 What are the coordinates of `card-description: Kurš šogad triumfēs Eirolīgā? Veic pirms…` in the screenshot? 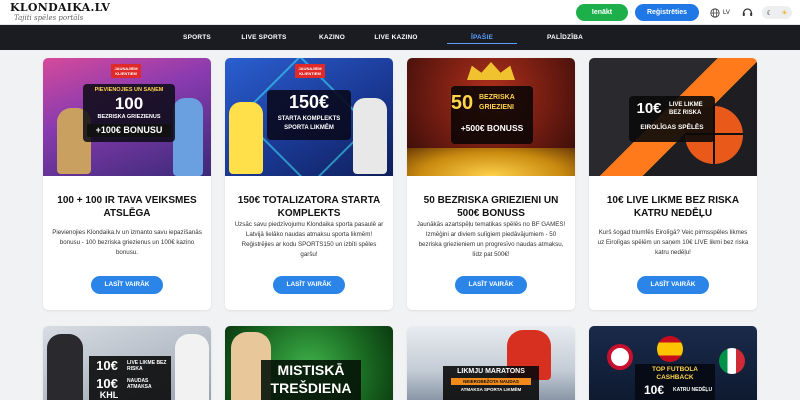 It's located at (673, 242).